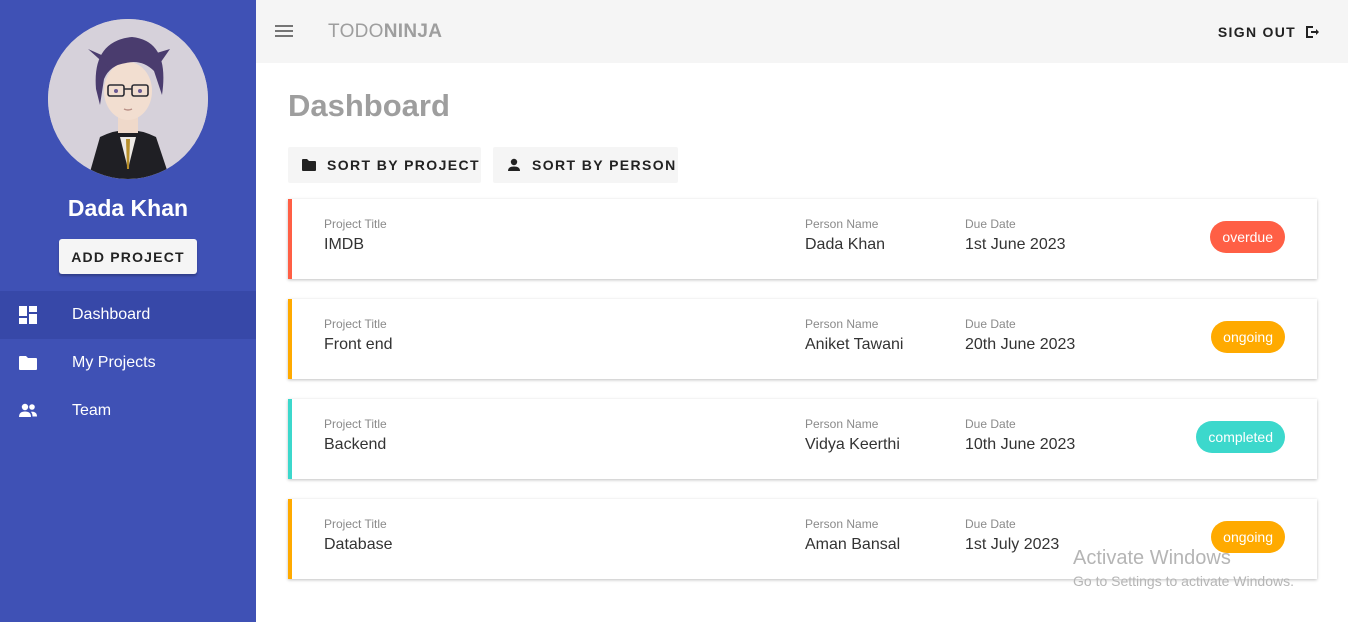  I want to click on user-name: Dada Khan, so click(128, 208).